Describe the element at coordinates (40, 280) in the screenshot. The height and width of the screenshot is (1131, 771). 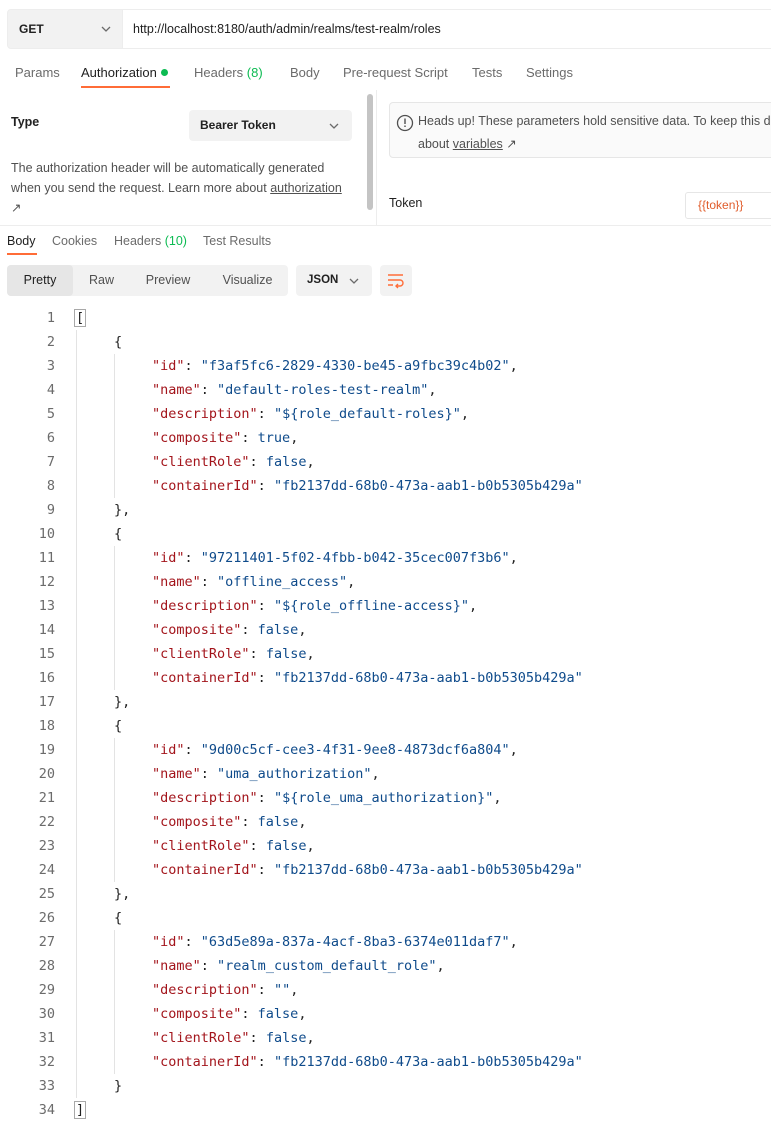
I see `view-pretty-button: Pretty` at that location.